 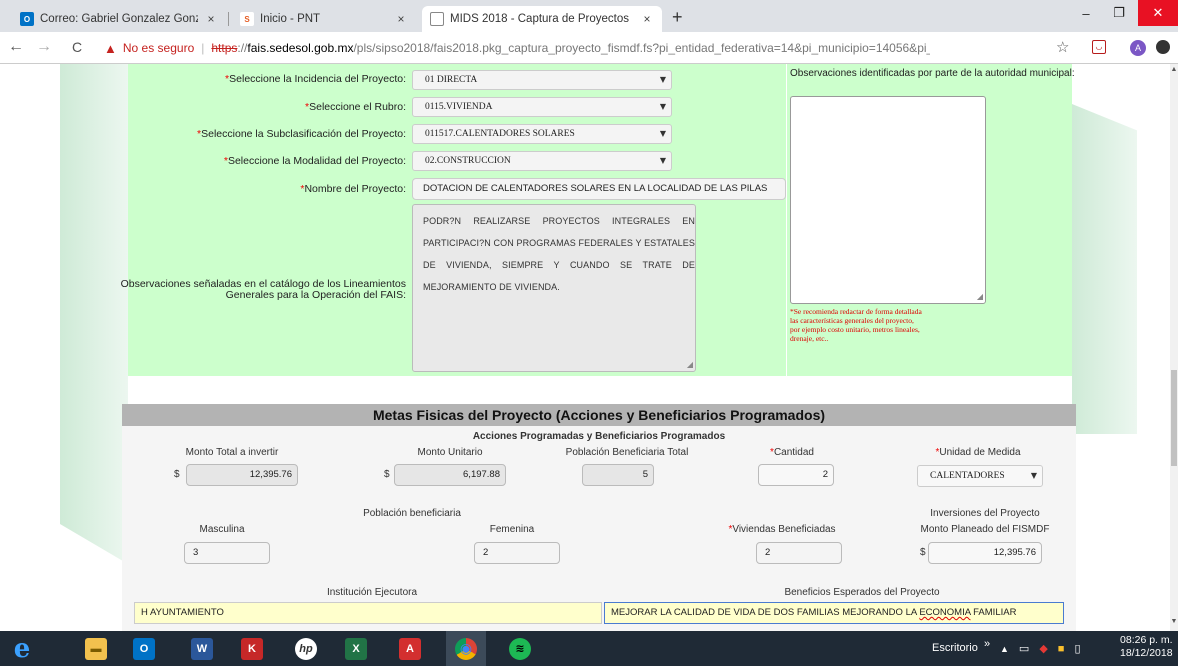 What do you see at coordinates (987, 644) in the screenshot?
I see `toolbar-overflow-icon: »` at bounding box center [987, 644].